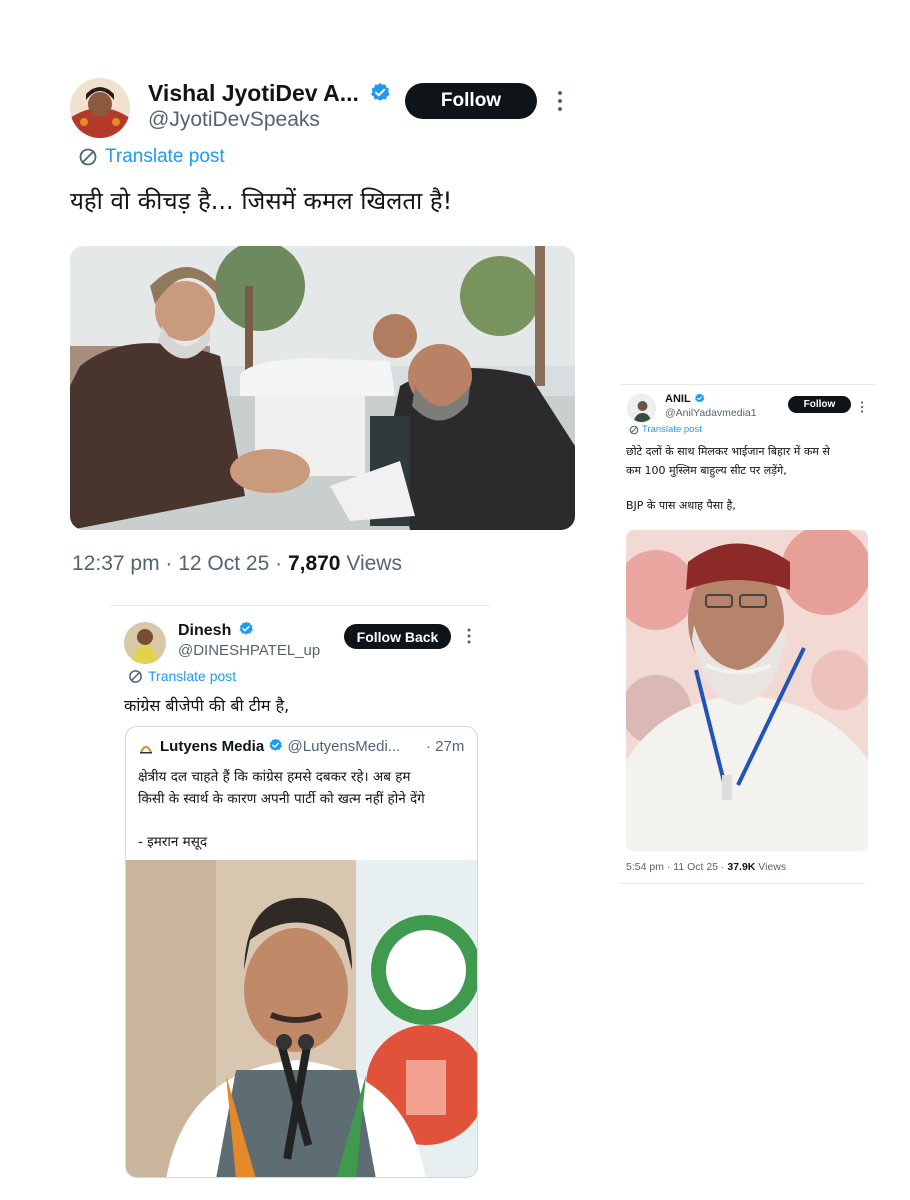  I want to click on display-name: ANIL, so click(685, 399).